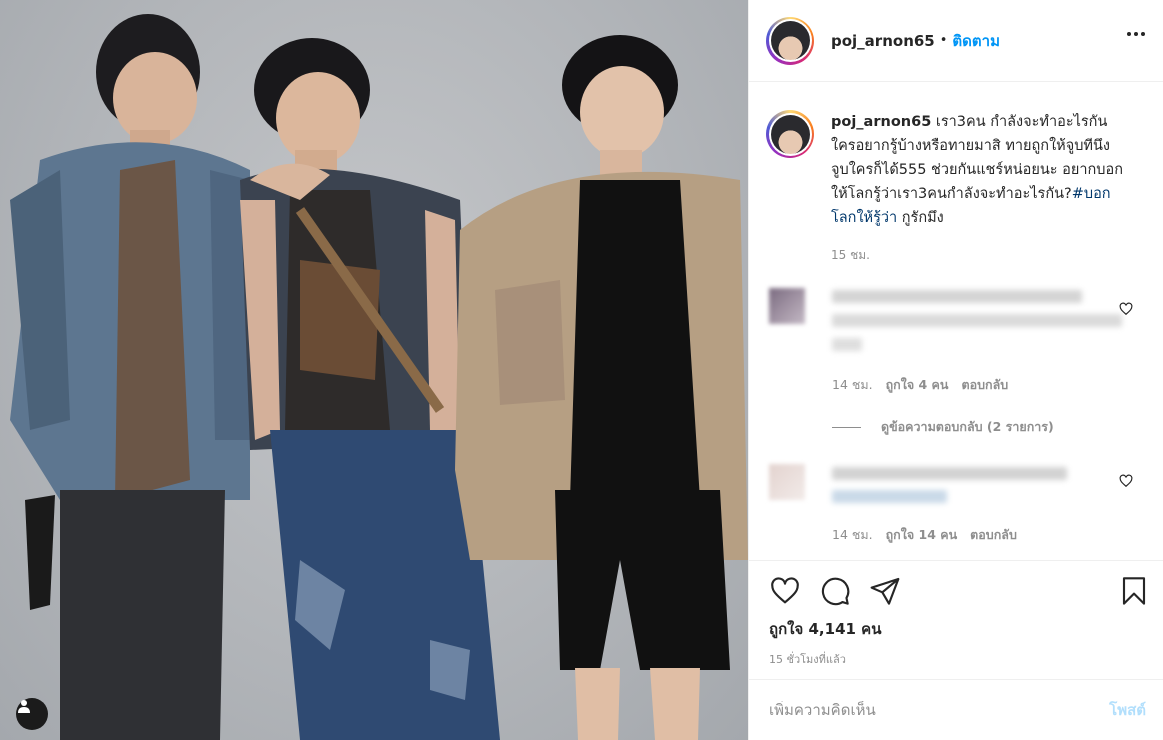  I want to click on author-username: poj_arnon65, so click(883, 41).